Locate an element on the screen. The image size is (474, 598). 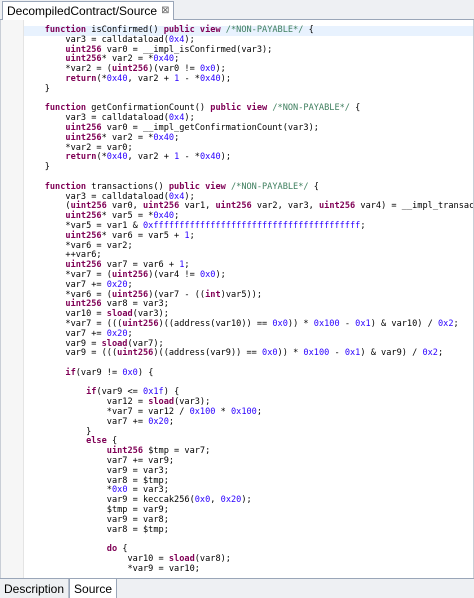
code-line: return(*0x40, var2 + 1 - *0x40); is located at coordinates (248, 157).